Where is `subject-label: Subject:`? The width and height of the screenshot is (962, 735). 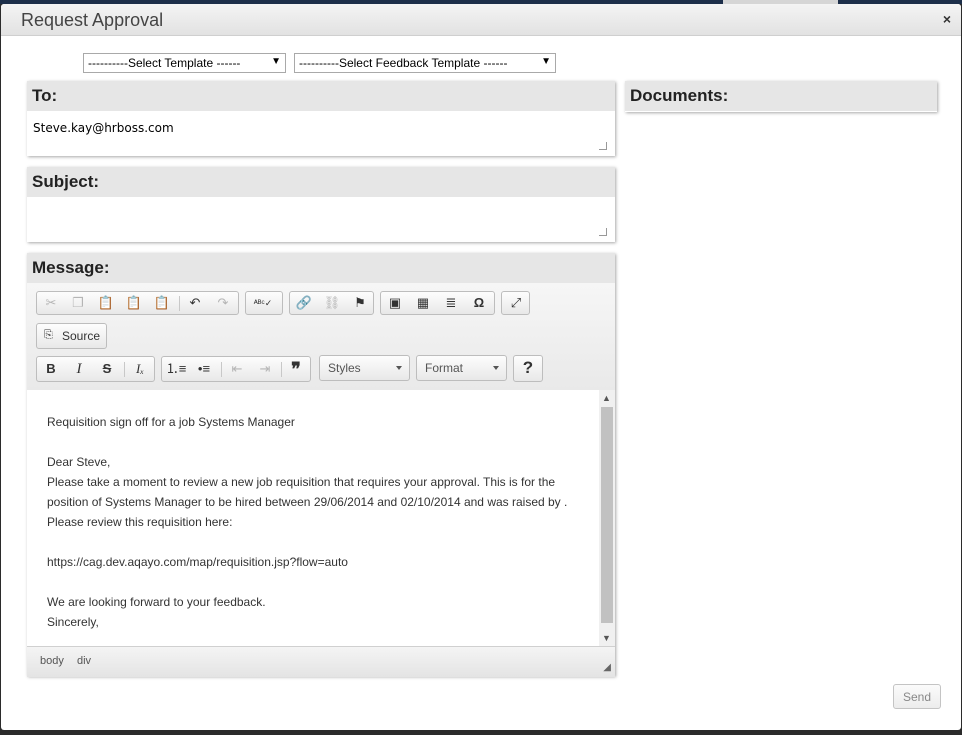 subject-label: Subject: is located at coordinates (321, 182).